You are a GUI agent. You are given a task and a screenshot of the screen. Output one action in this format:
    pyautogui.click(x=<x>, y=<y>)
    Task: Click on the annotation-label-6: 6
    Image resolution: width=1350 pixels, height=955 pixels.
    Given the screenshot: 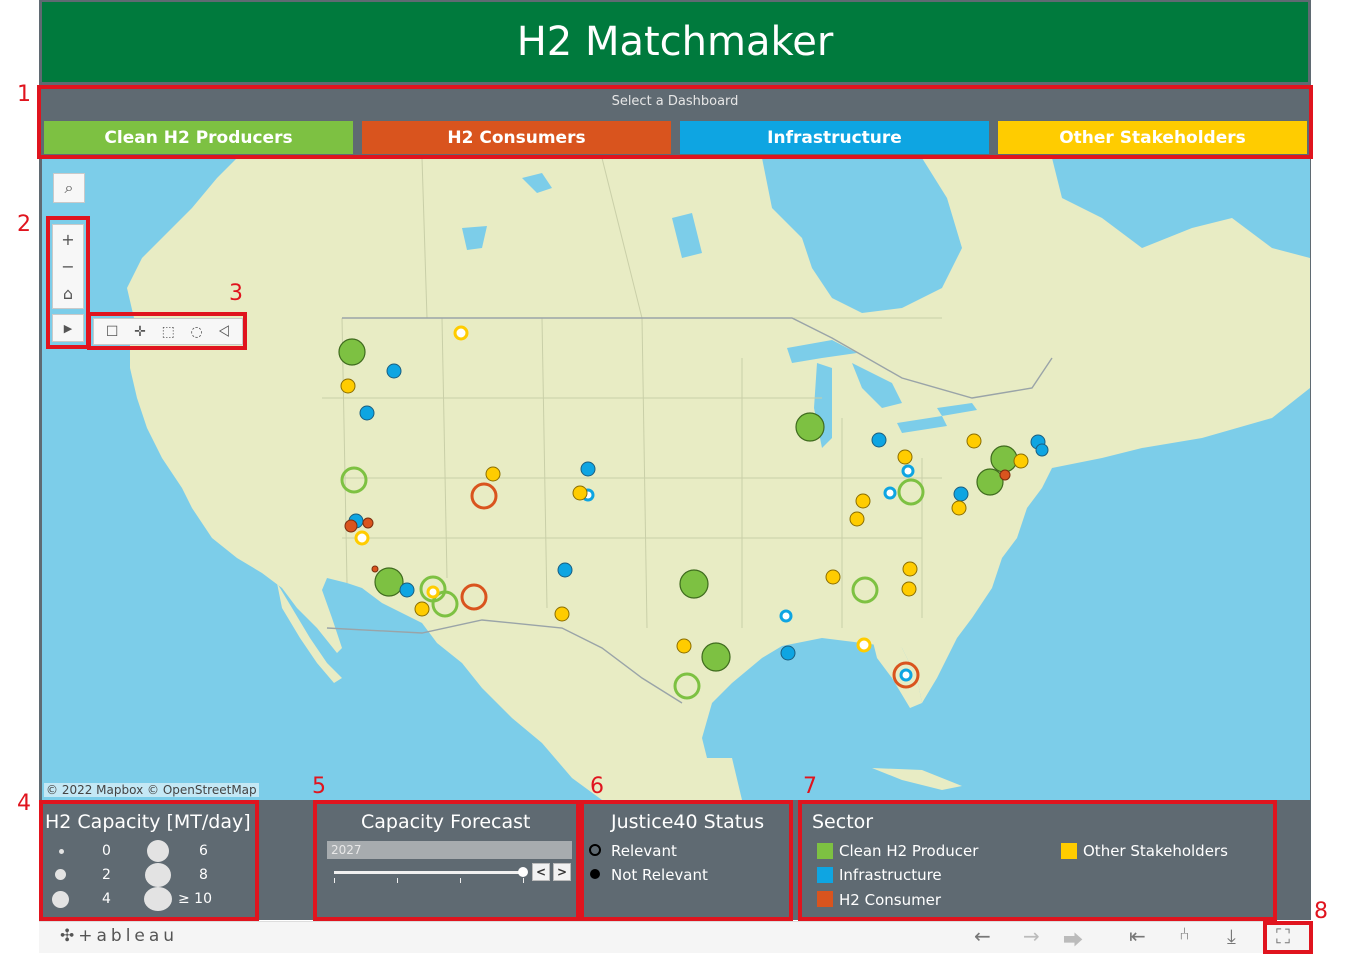 What is the action you would take?
    pyautogui.click(x=597, y=786)
    